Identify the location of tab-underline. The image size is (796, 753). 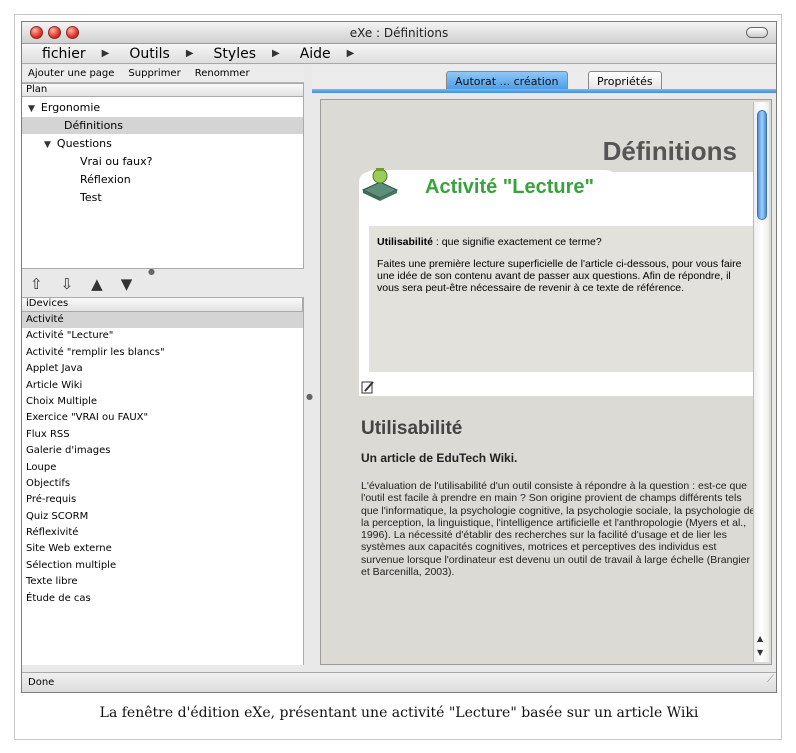
(544, 91).